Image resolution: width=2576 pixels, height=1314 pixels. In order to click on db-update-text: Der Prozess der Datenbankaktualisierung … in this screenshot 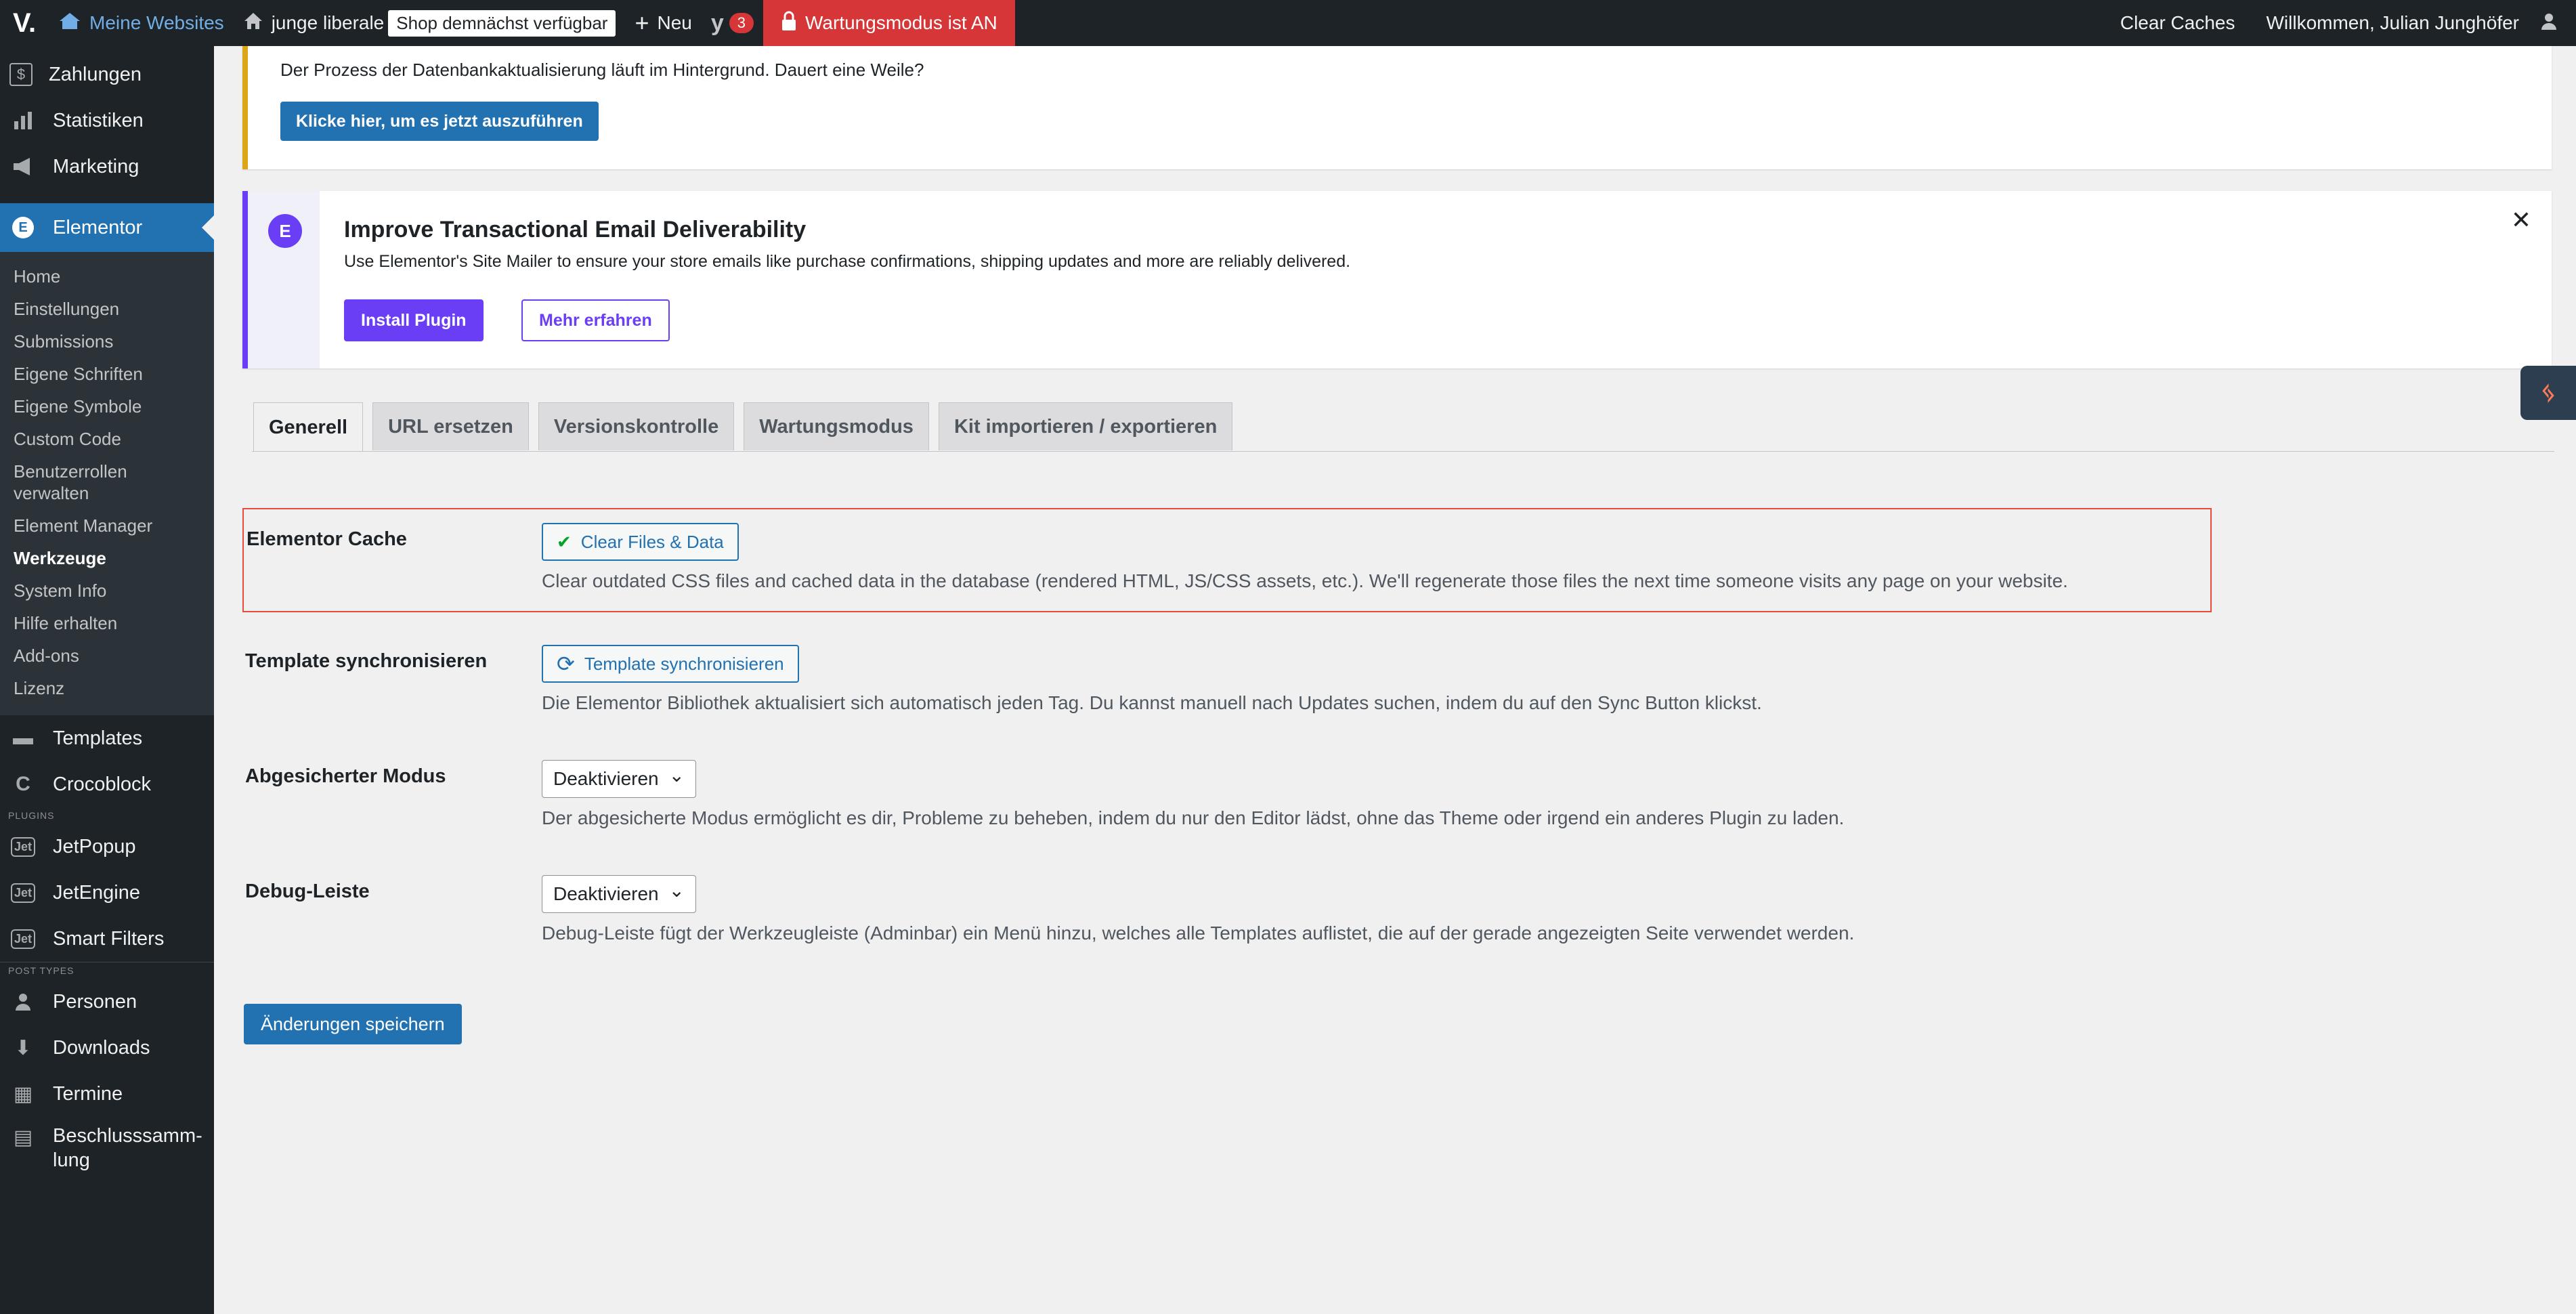, I will do `click(602, 70)`.